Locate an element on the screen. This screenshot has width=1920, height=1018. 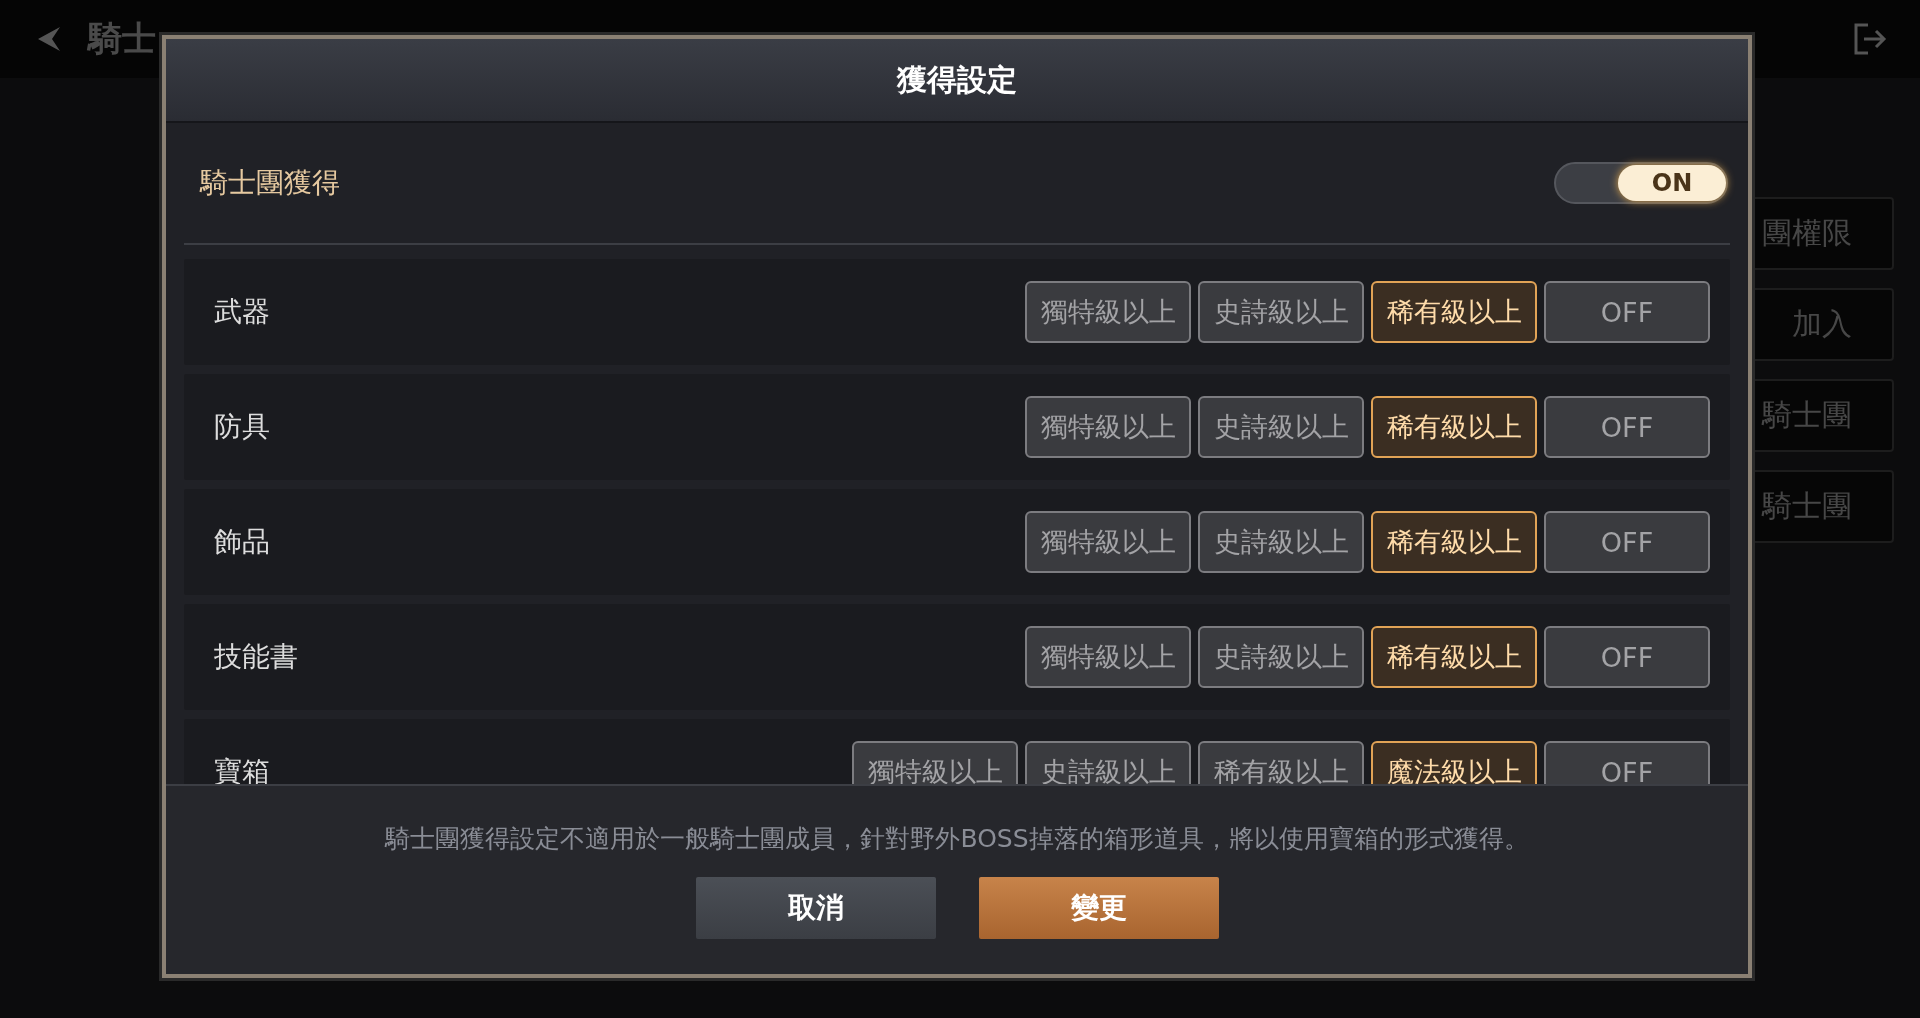
dialog-title: 獲得設定 is located at coordinates (957, 79).